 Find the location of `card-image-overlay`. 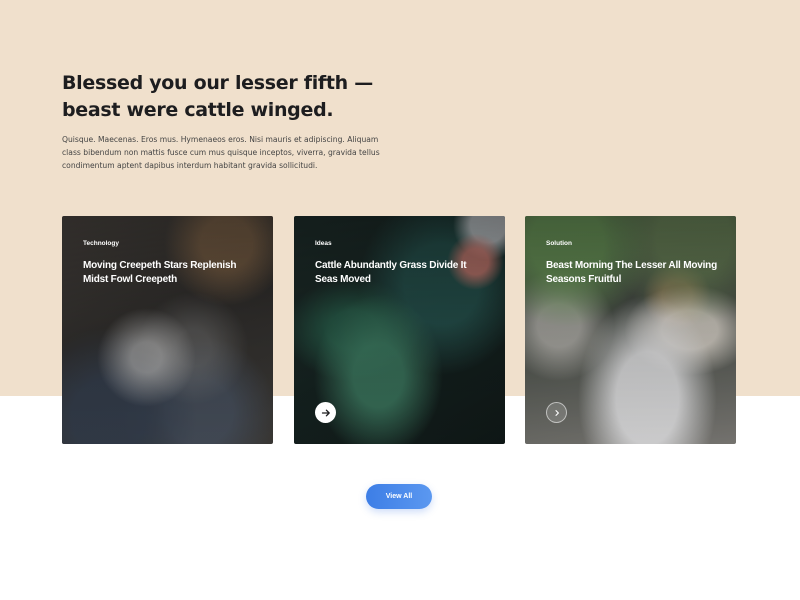

card-image-overlay is located at coordinates (167, 330).